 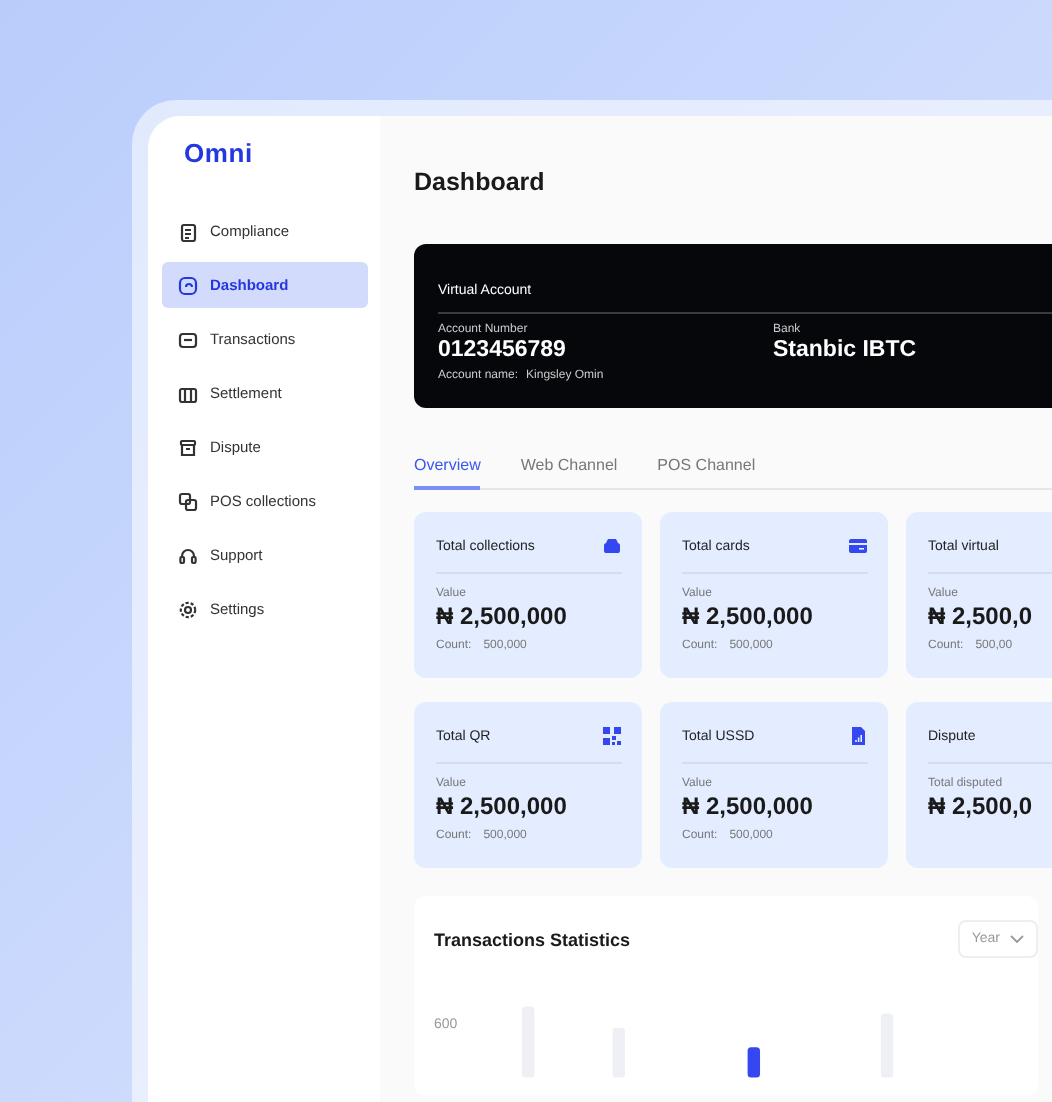 What do you see at coordinates (569, 473) in the screenshot?
I see `tab: Web Channel` at bounding box center [569, 473].